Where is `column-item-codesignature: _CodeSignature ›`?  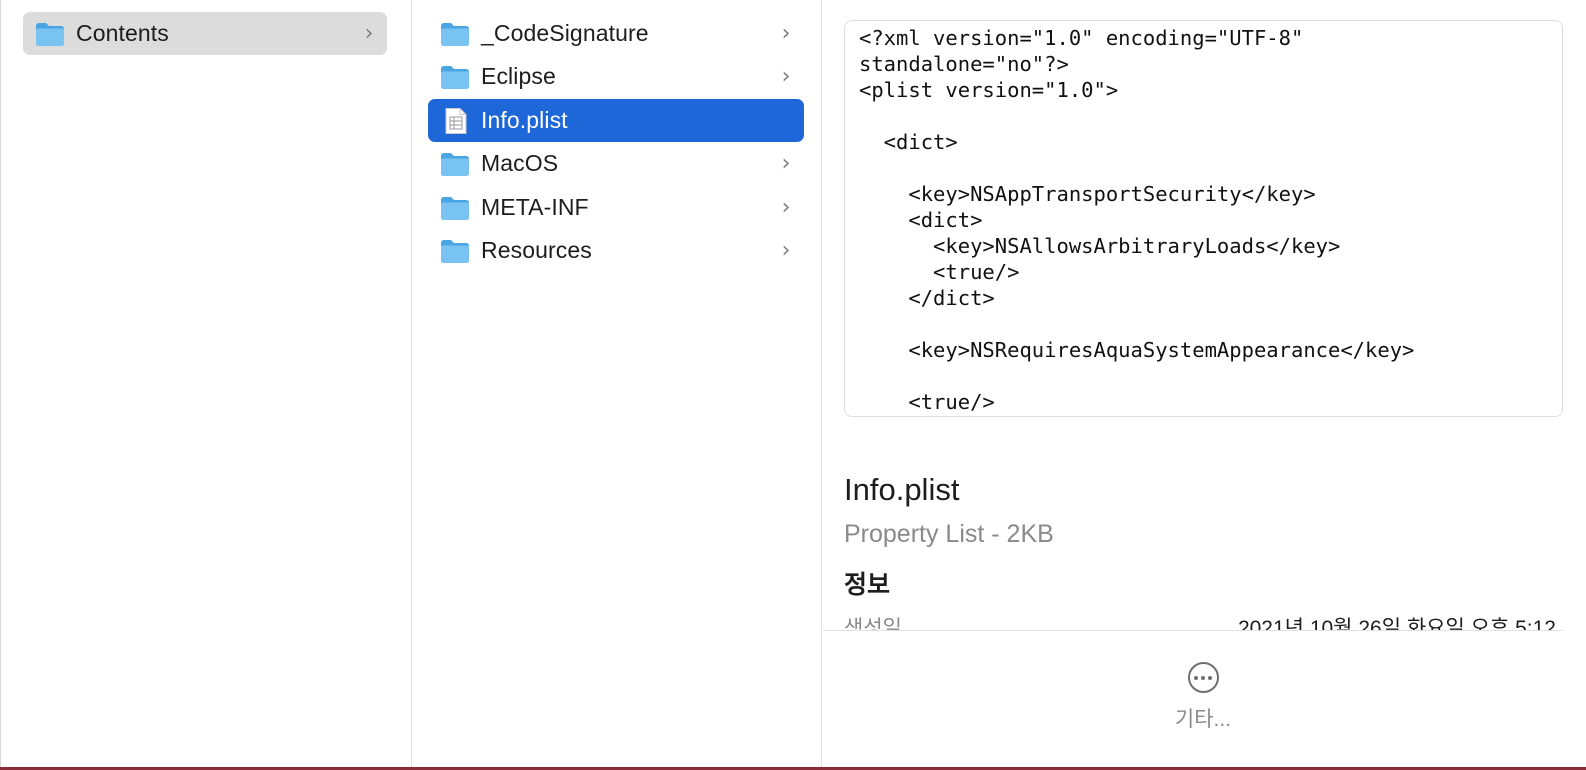 column-item-codesignature: _CodeSignature › is located at coordinates (616, 33).